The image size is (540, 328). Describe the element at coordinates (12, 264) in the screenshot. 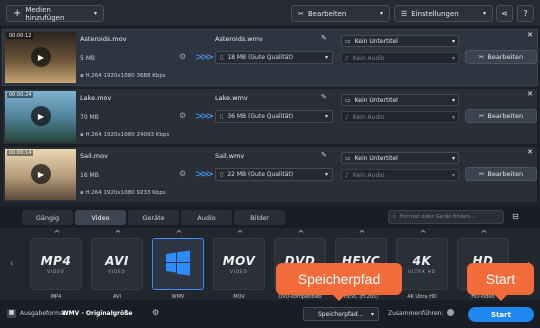

I see `chevron-left-icon: ‹` at that location.